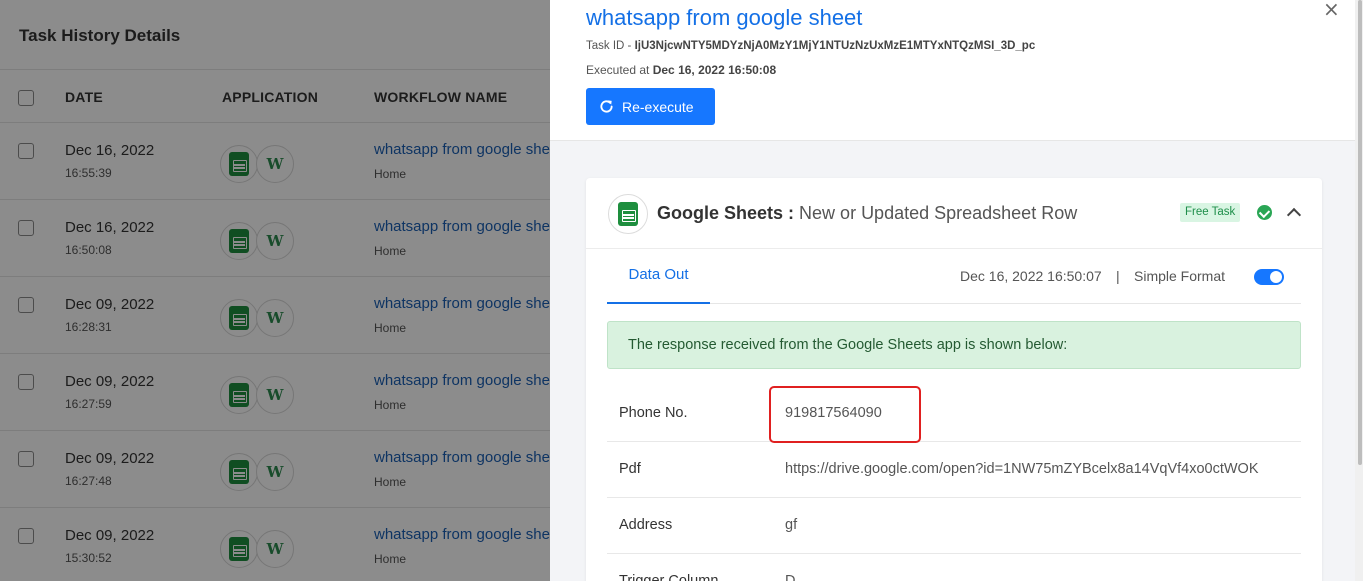  I want to click on re-execute-label: Re-execute, so click(658, 106).